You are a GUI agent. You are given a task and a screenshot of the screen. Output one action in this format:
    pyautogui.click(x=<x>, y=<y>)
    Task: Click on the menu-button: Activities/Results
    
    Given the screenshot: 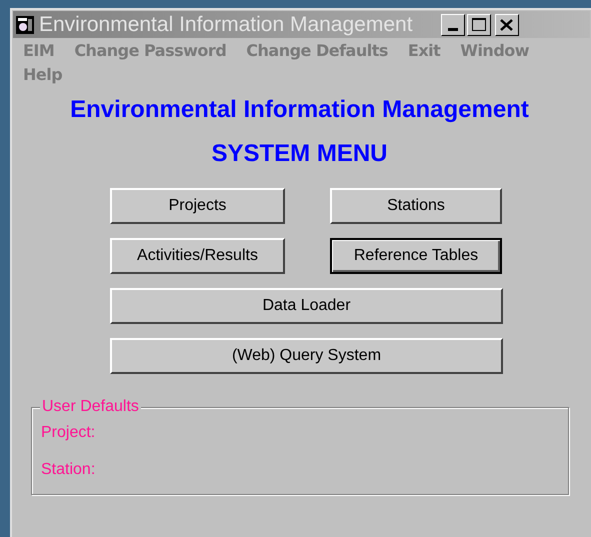 What is the action you would take?
    pyautogui.click(x=197, y=256)
    